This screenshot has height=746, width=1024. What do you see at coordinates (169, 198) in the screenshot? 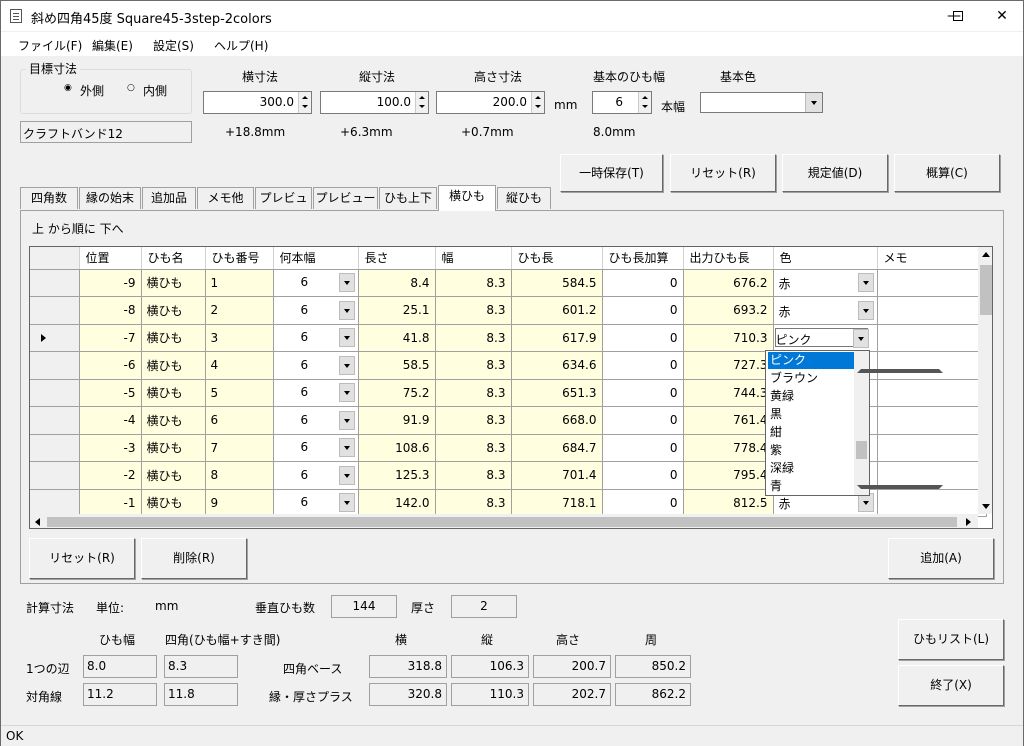
I see `tab-additions: 追加品` at bounding box center [169, 198].